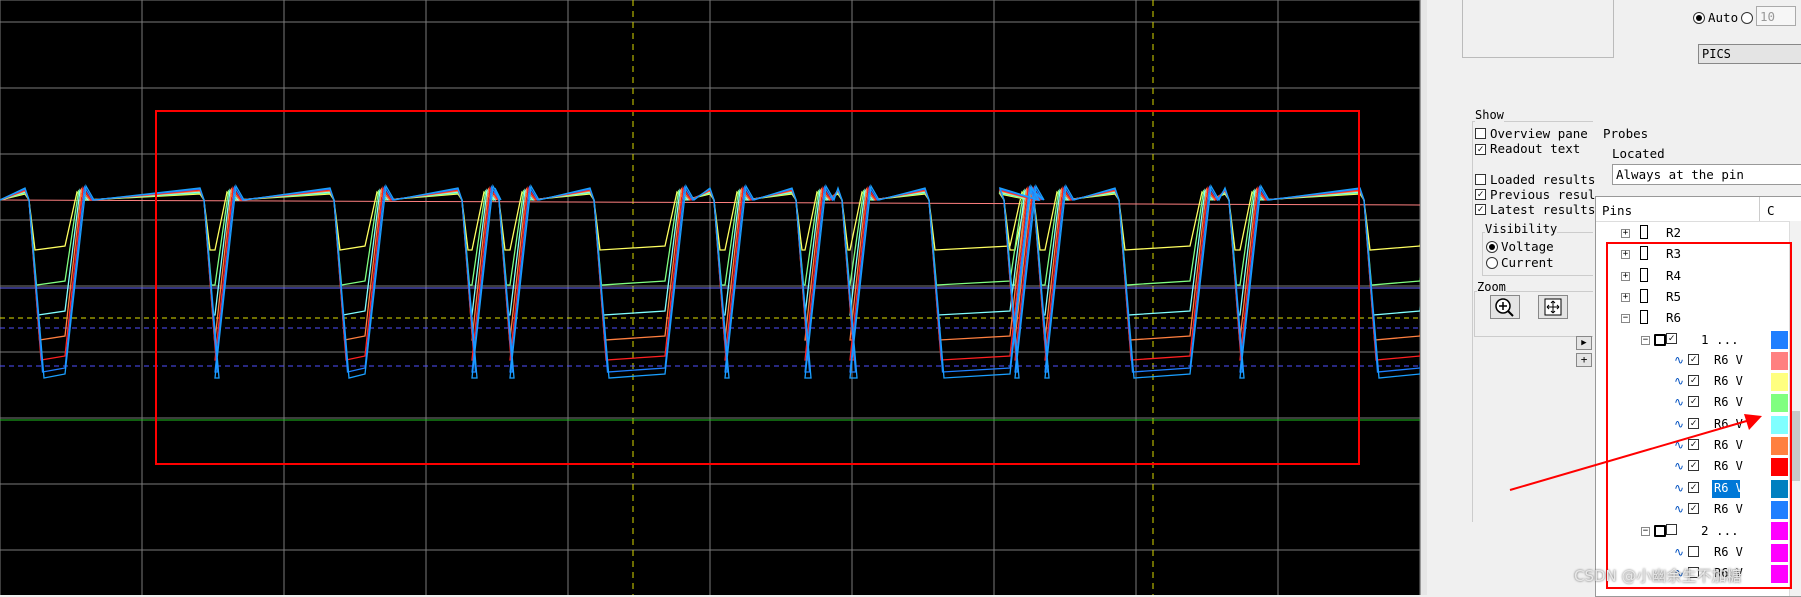  Describe the element at coordinates (1543, 209) in the screenshot. I see `latest-results-label: Latest results` at that location.